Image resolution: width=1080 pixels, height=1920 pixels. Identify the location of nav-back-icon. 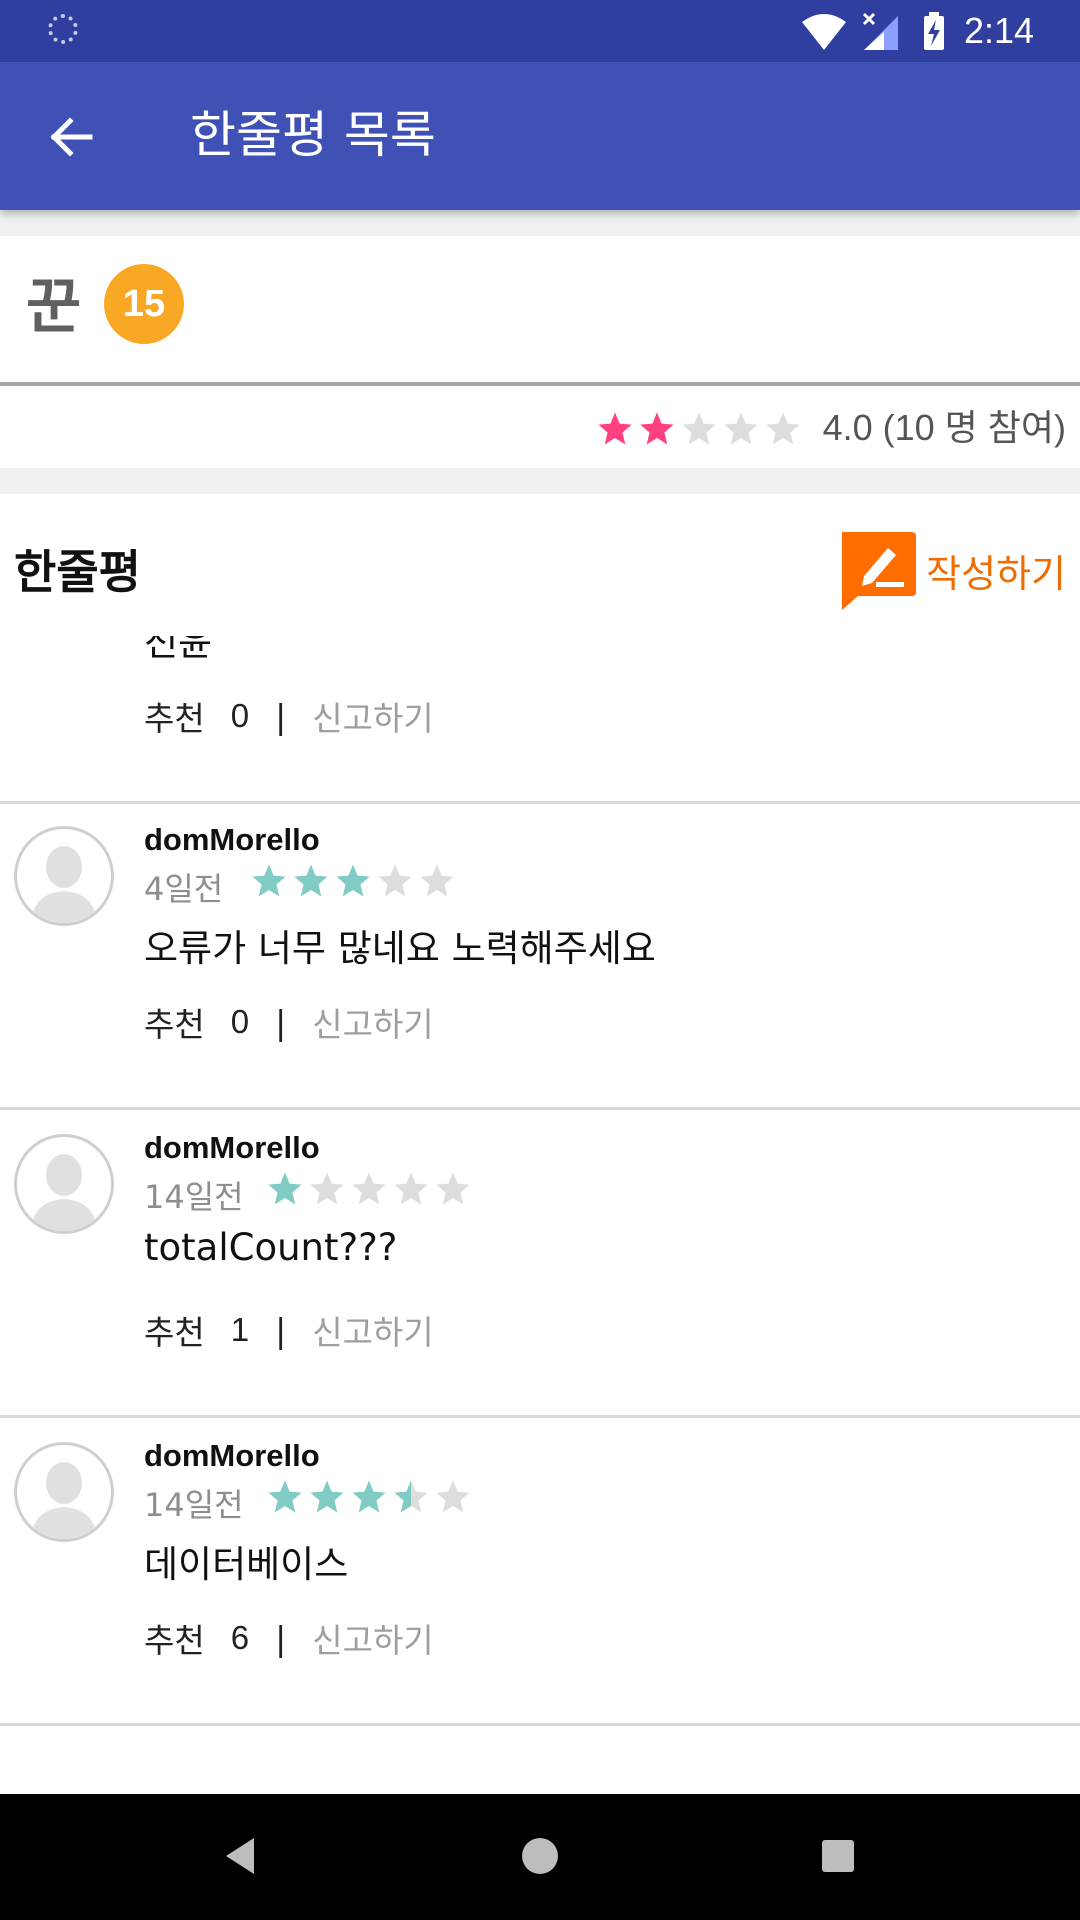
(240, 1856).